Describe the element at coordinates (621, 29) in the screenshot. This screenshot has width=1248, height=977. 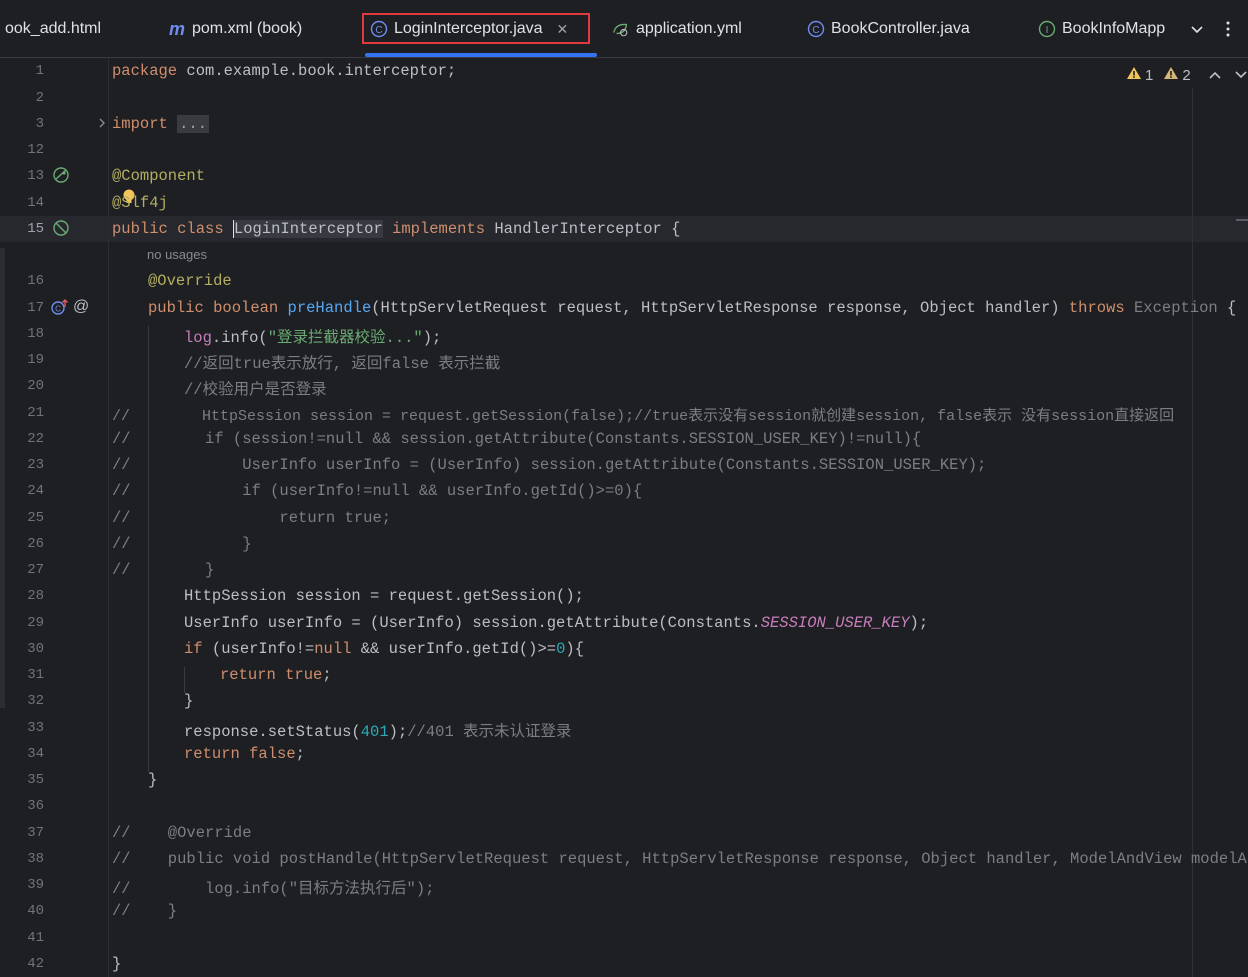
I see `spring-config-icon` at that location.